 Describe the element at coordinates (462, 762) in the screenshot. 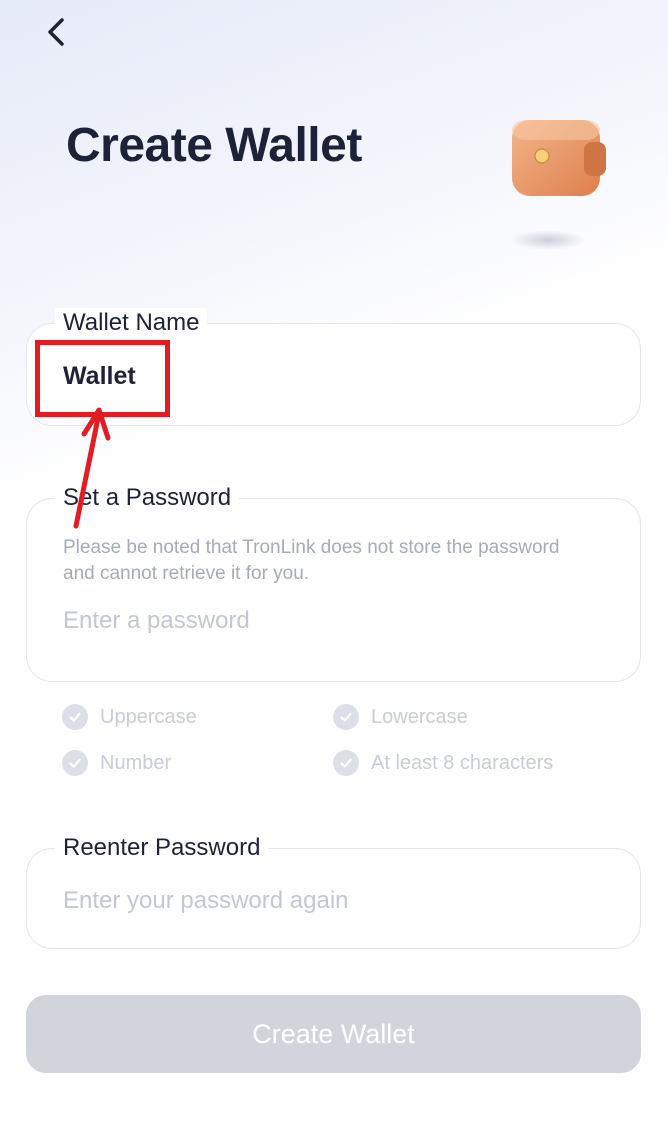

I see `rule-label: At least 8 characters` at that location.